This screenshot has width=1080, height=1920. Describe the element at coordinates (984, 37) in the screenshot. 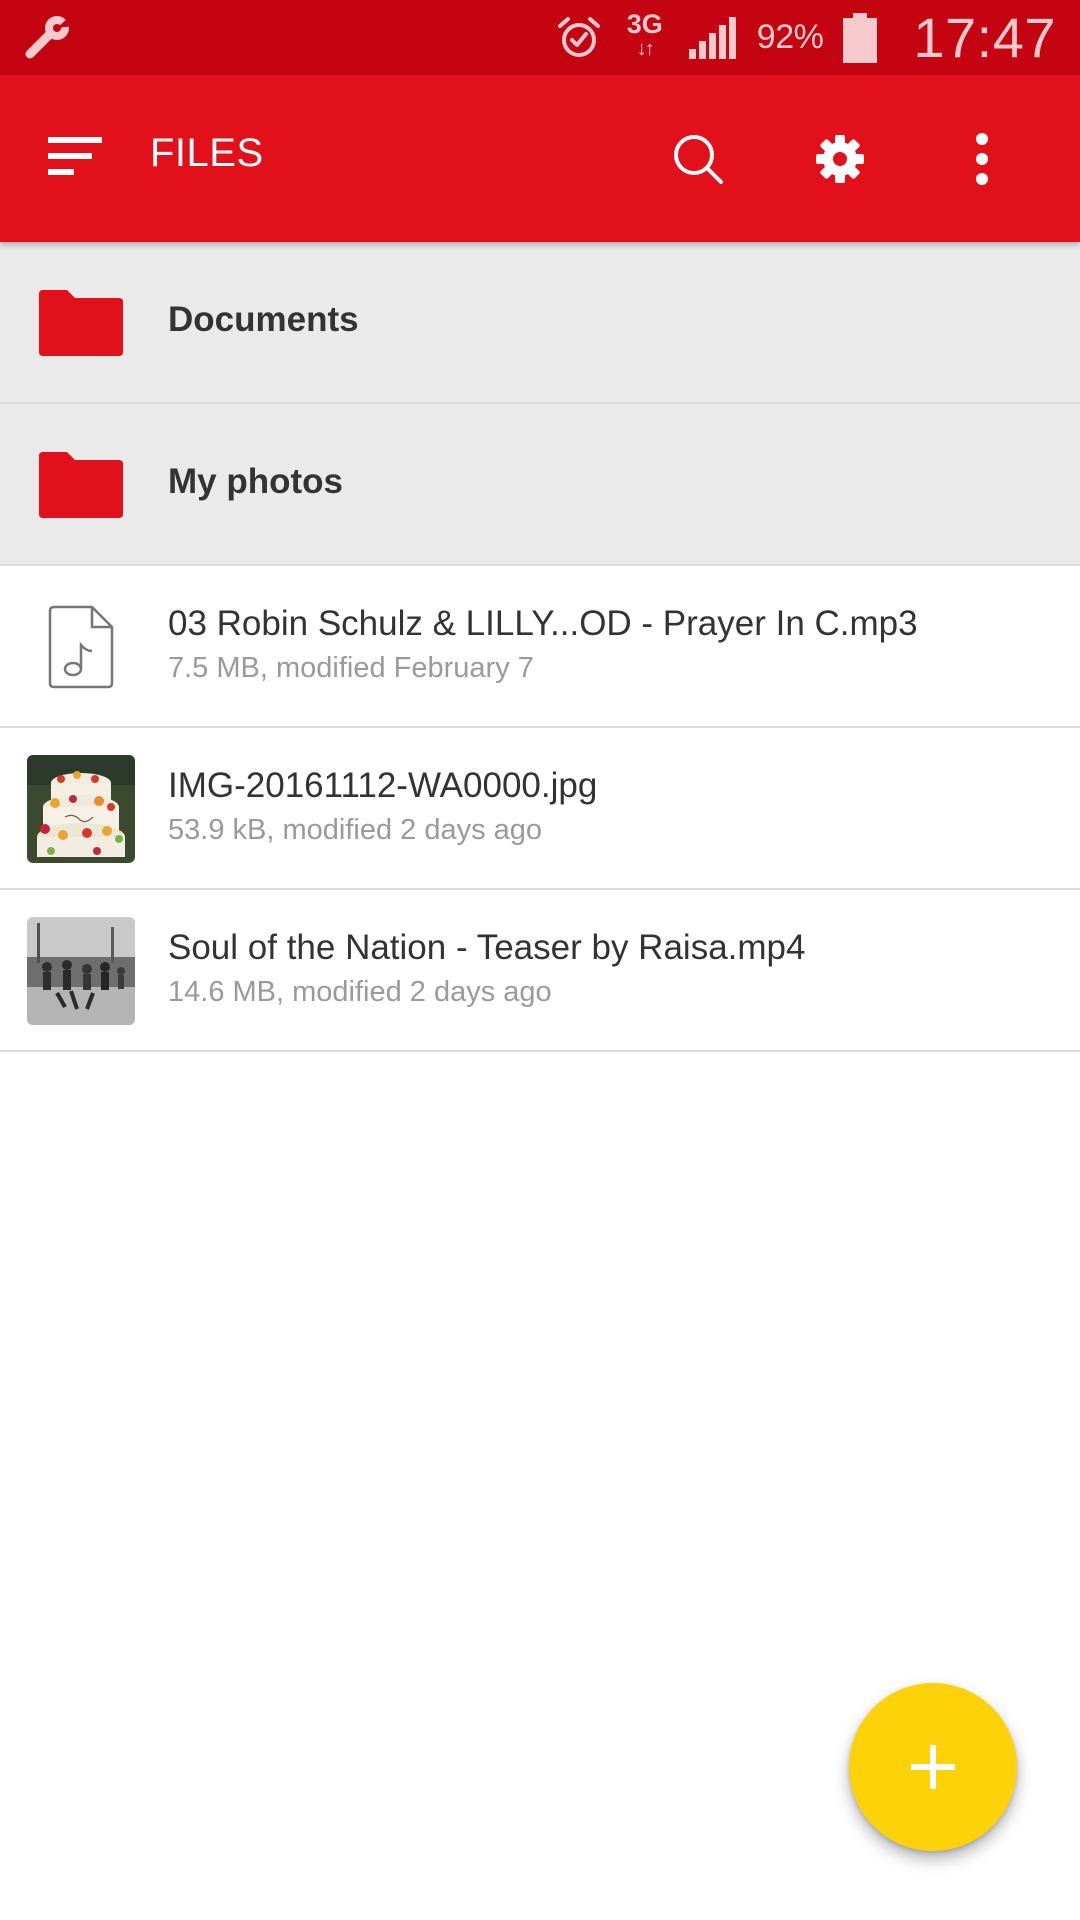

I see `clock: 17:47` at that location.